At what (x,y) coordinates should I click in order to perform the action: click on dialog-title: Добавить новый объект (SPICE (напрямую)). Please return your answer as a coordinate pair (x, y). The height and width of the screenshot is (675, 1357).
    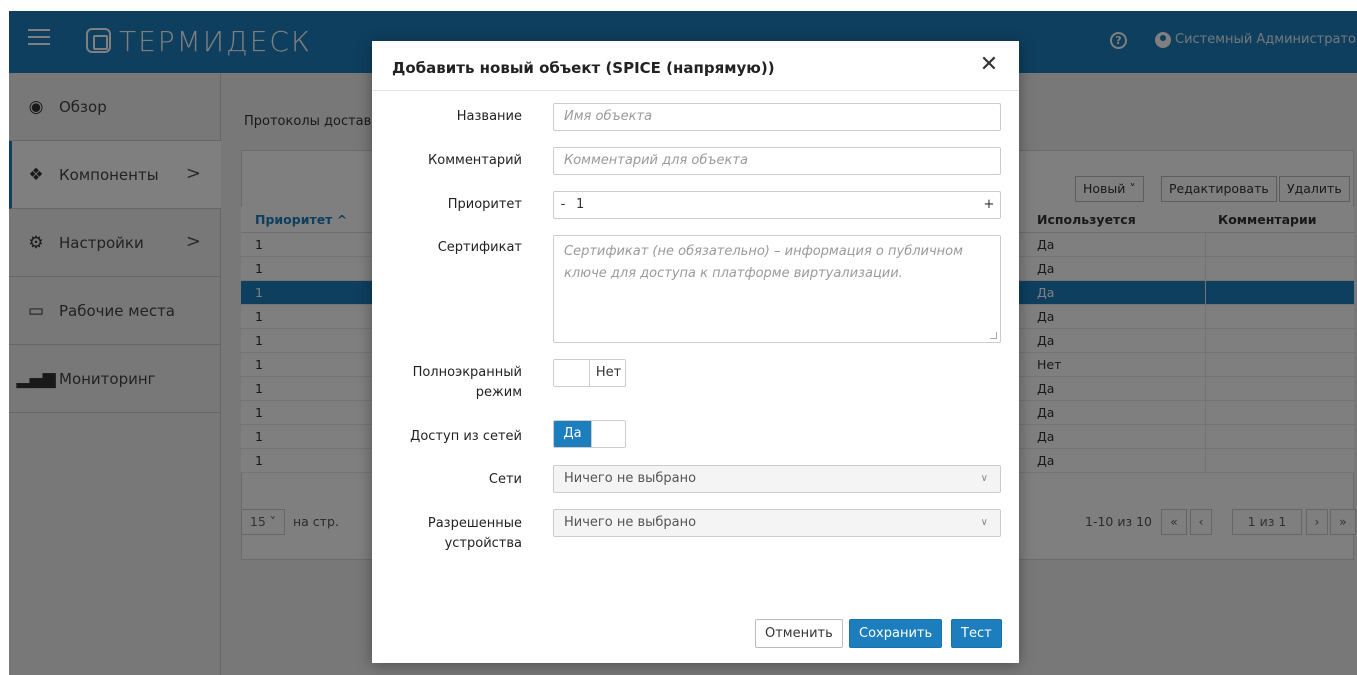
    Looking at the image, I should click on (583, 68).